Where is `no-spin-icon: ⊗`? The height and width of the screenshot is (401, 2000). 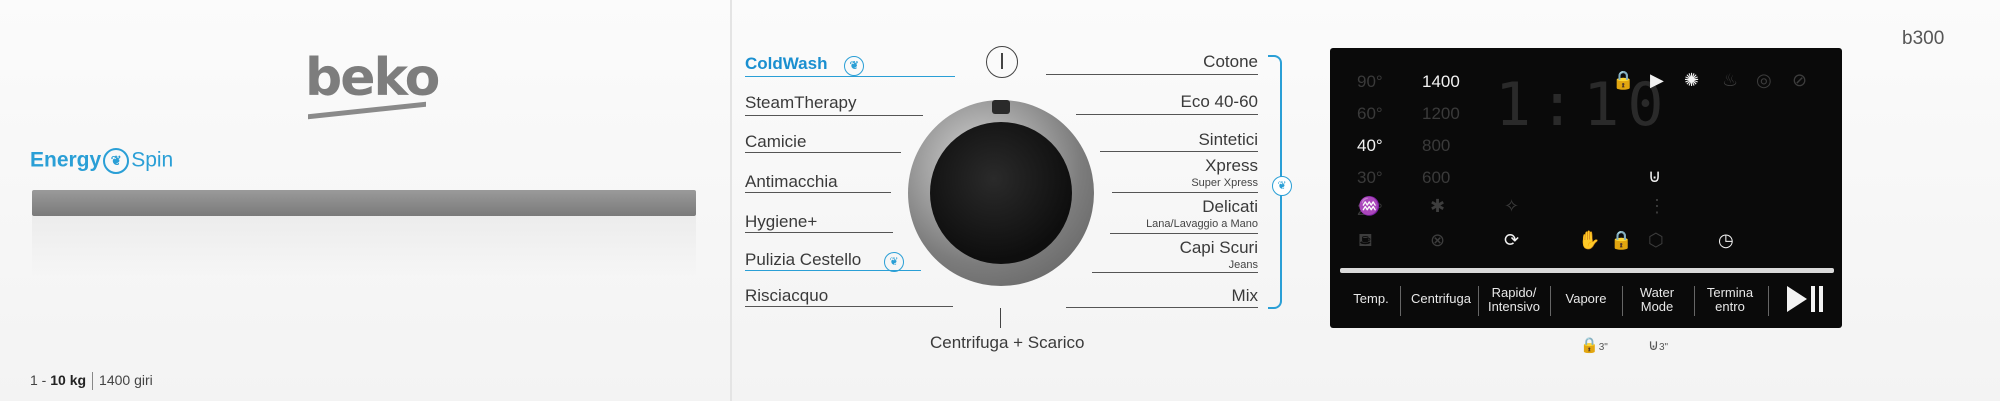 no-spin-icon: ⊗ is located at coordinates (1438, 240).